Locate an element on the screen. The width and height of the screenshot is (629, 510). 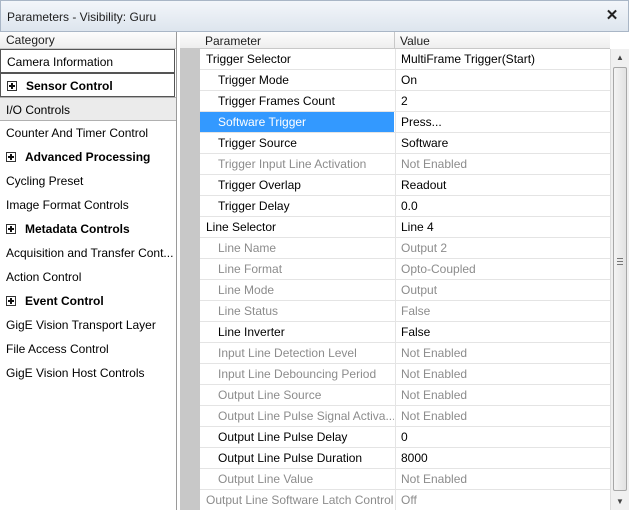
category-item: Event Control is located at coordinates (88, 301).